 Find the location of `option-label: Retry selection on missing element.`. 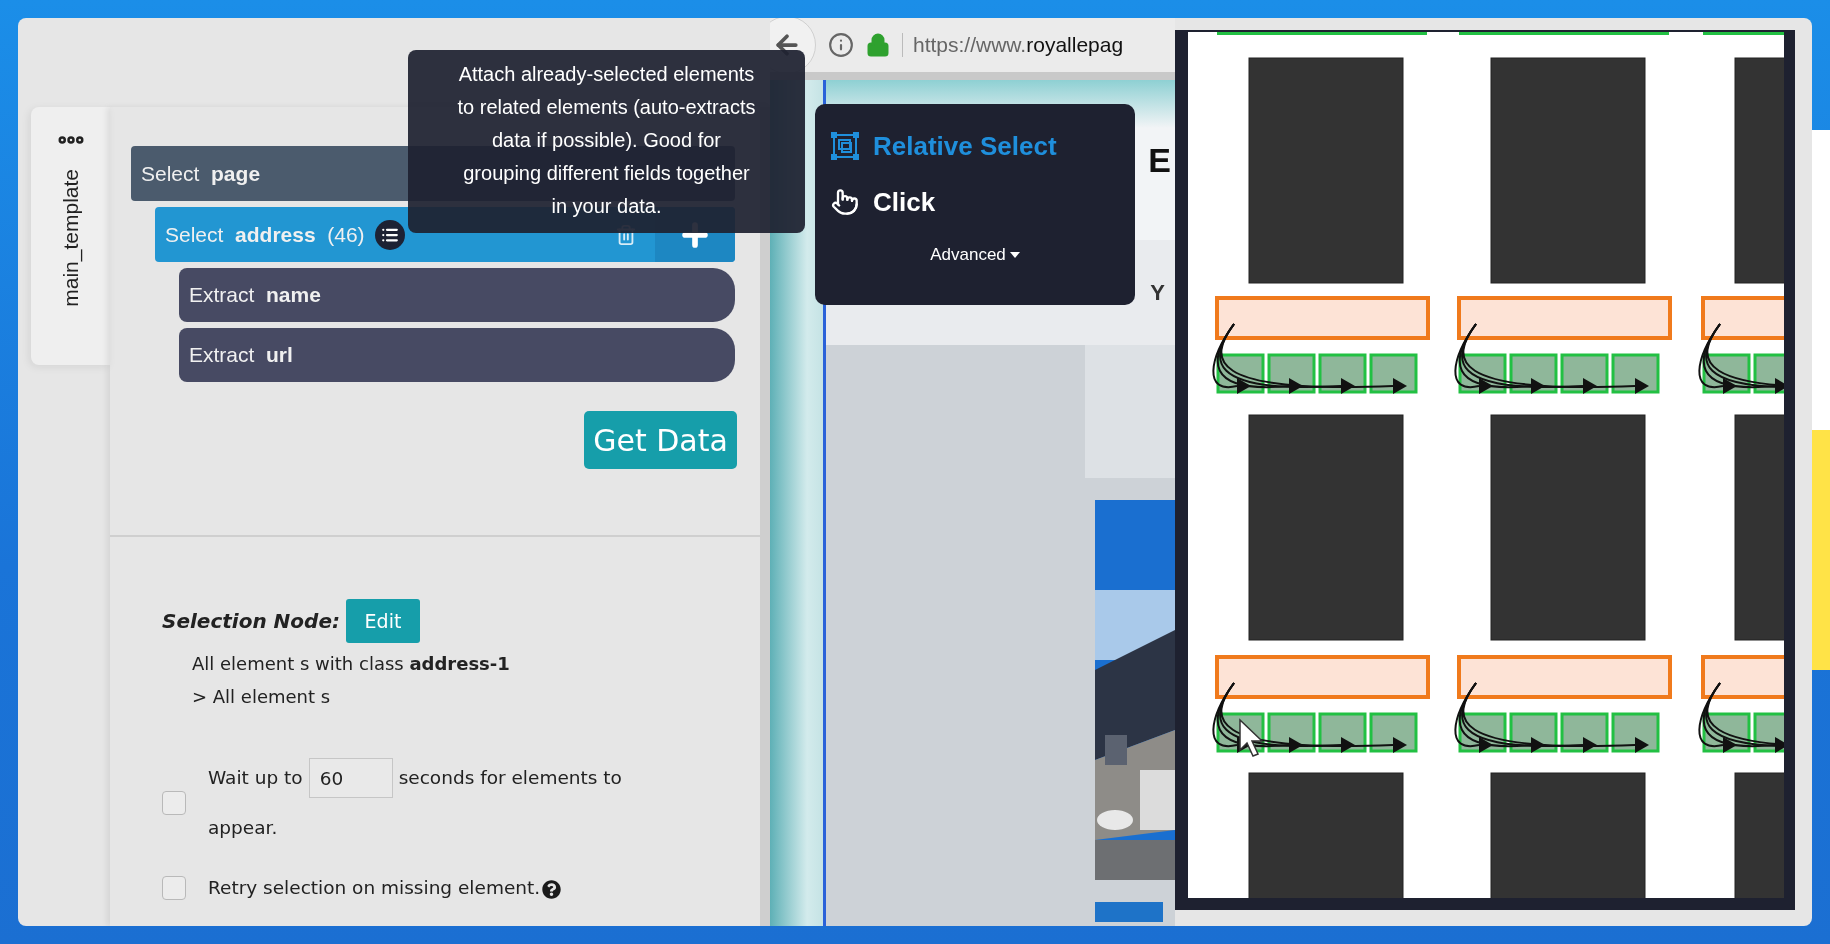

option-label: Retry selection on missing element. is located at coordinates (374, 887).